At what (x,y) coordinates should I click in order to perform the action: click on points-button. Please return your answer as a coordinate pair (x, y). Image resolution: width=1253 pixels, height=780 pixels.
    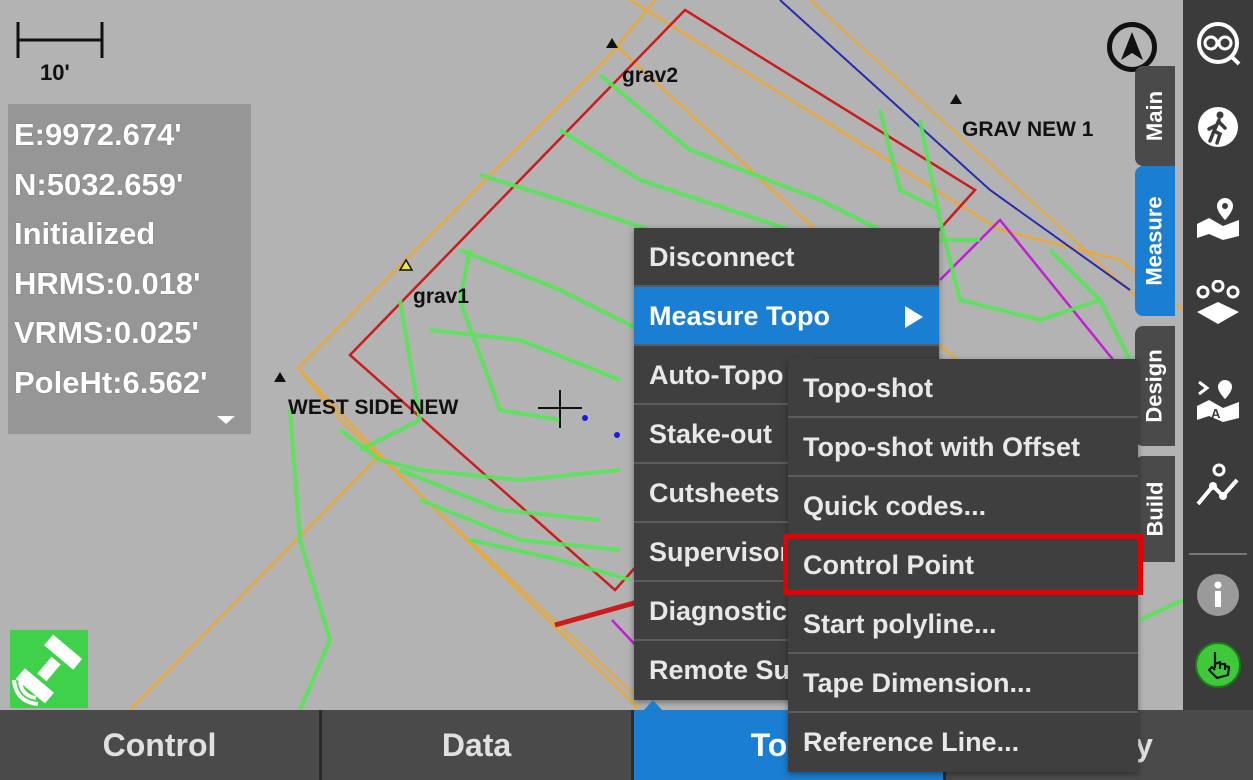
    Looking at the image, I should click on (1218, 303).